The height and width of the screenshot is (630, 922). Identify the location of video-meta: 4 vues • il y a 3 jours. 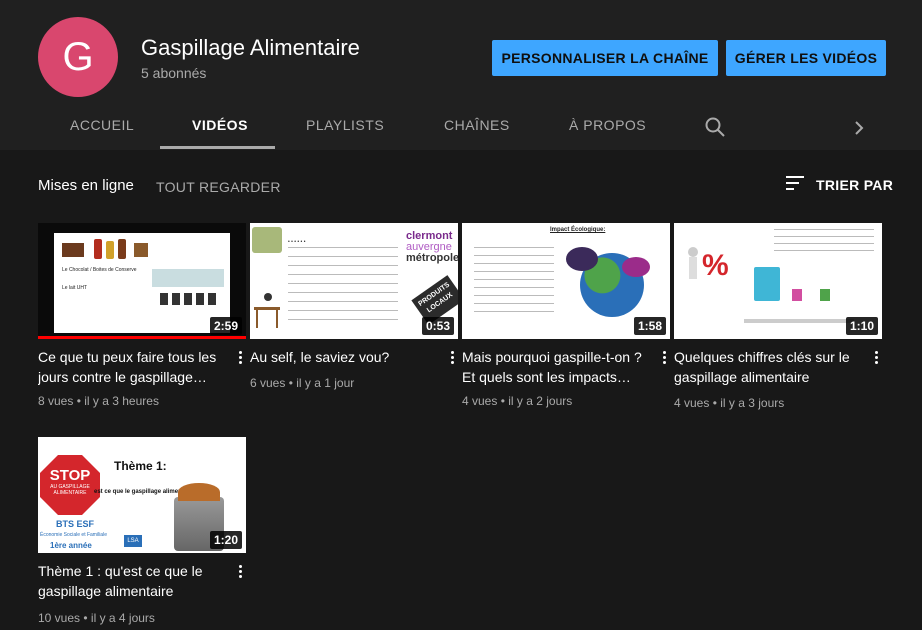
(729, 403).